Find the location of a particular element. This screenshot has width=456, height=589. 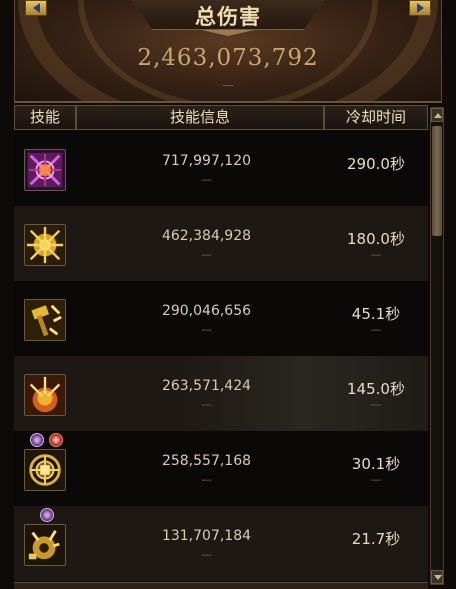

table-row: 263,571,424 — 145.0秒 — is located at coordinates (221, 393).